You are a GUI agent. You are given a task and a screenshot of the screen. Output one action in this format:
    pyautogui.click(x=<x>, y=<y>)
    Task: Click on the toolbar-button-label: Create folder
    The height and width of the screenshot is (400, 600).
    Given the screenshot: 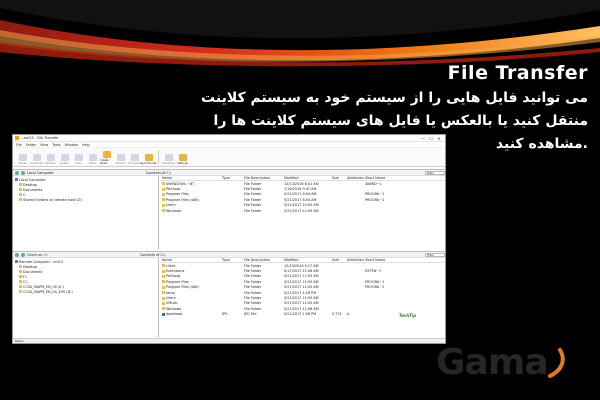 What is the action you would take?
    pyautogui.click(x=104, y=162)
    